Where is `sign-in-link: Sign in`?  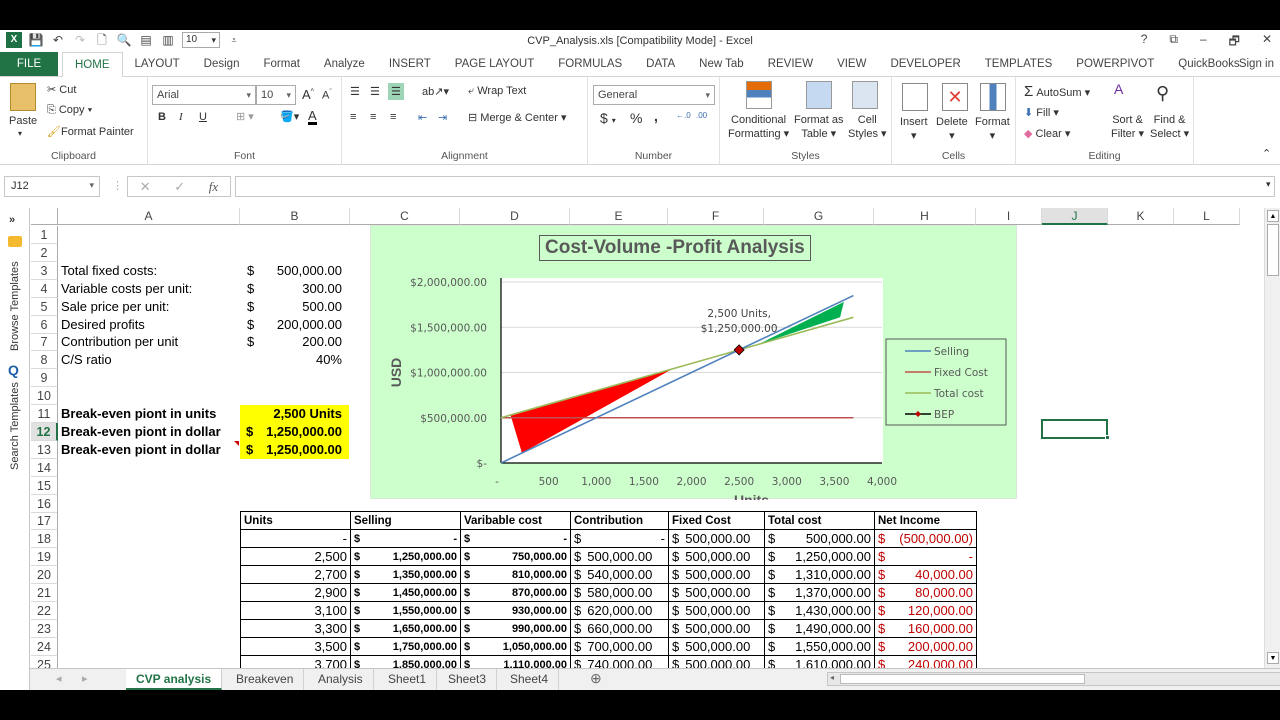
sign-in-link: Sign in is located at coordinates (1256, 64).